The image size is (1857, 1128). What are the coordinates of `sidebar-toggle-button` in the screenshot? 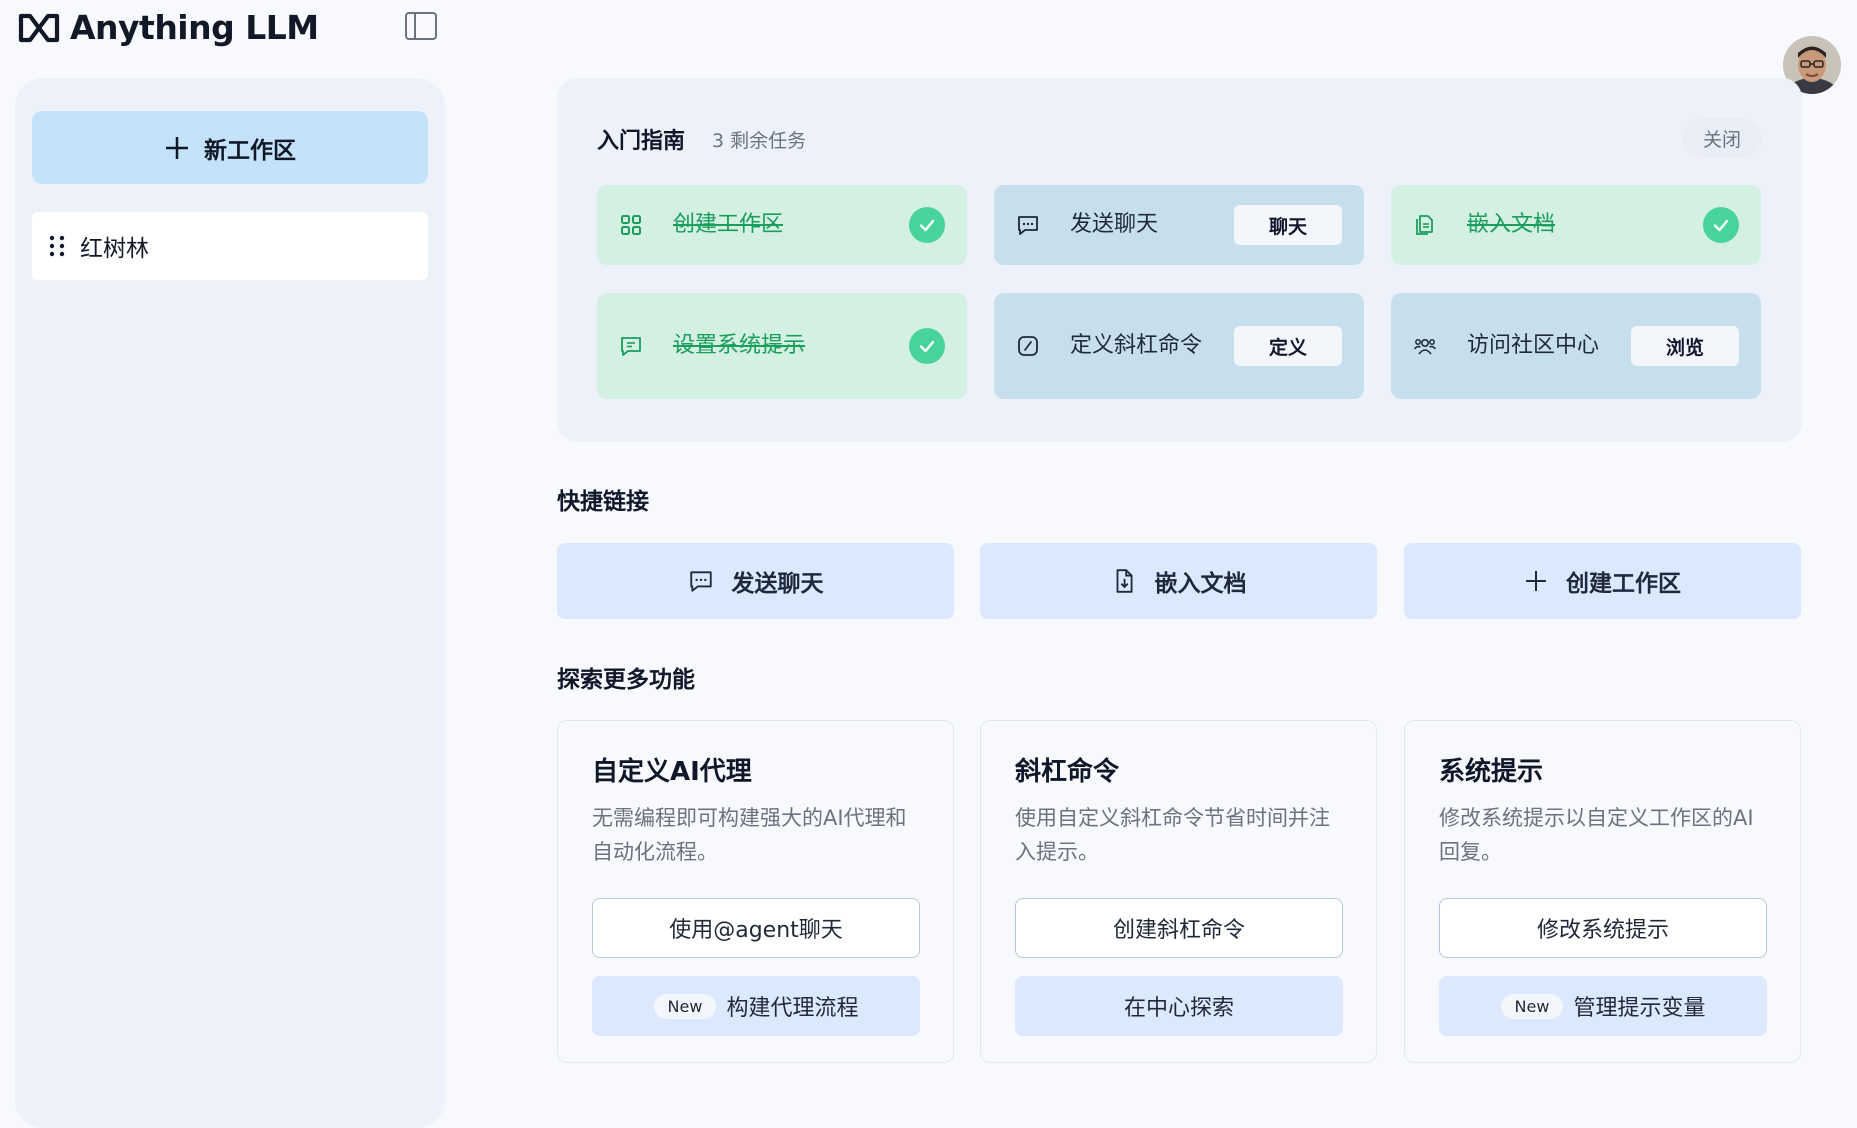 It's located at (421, 26).